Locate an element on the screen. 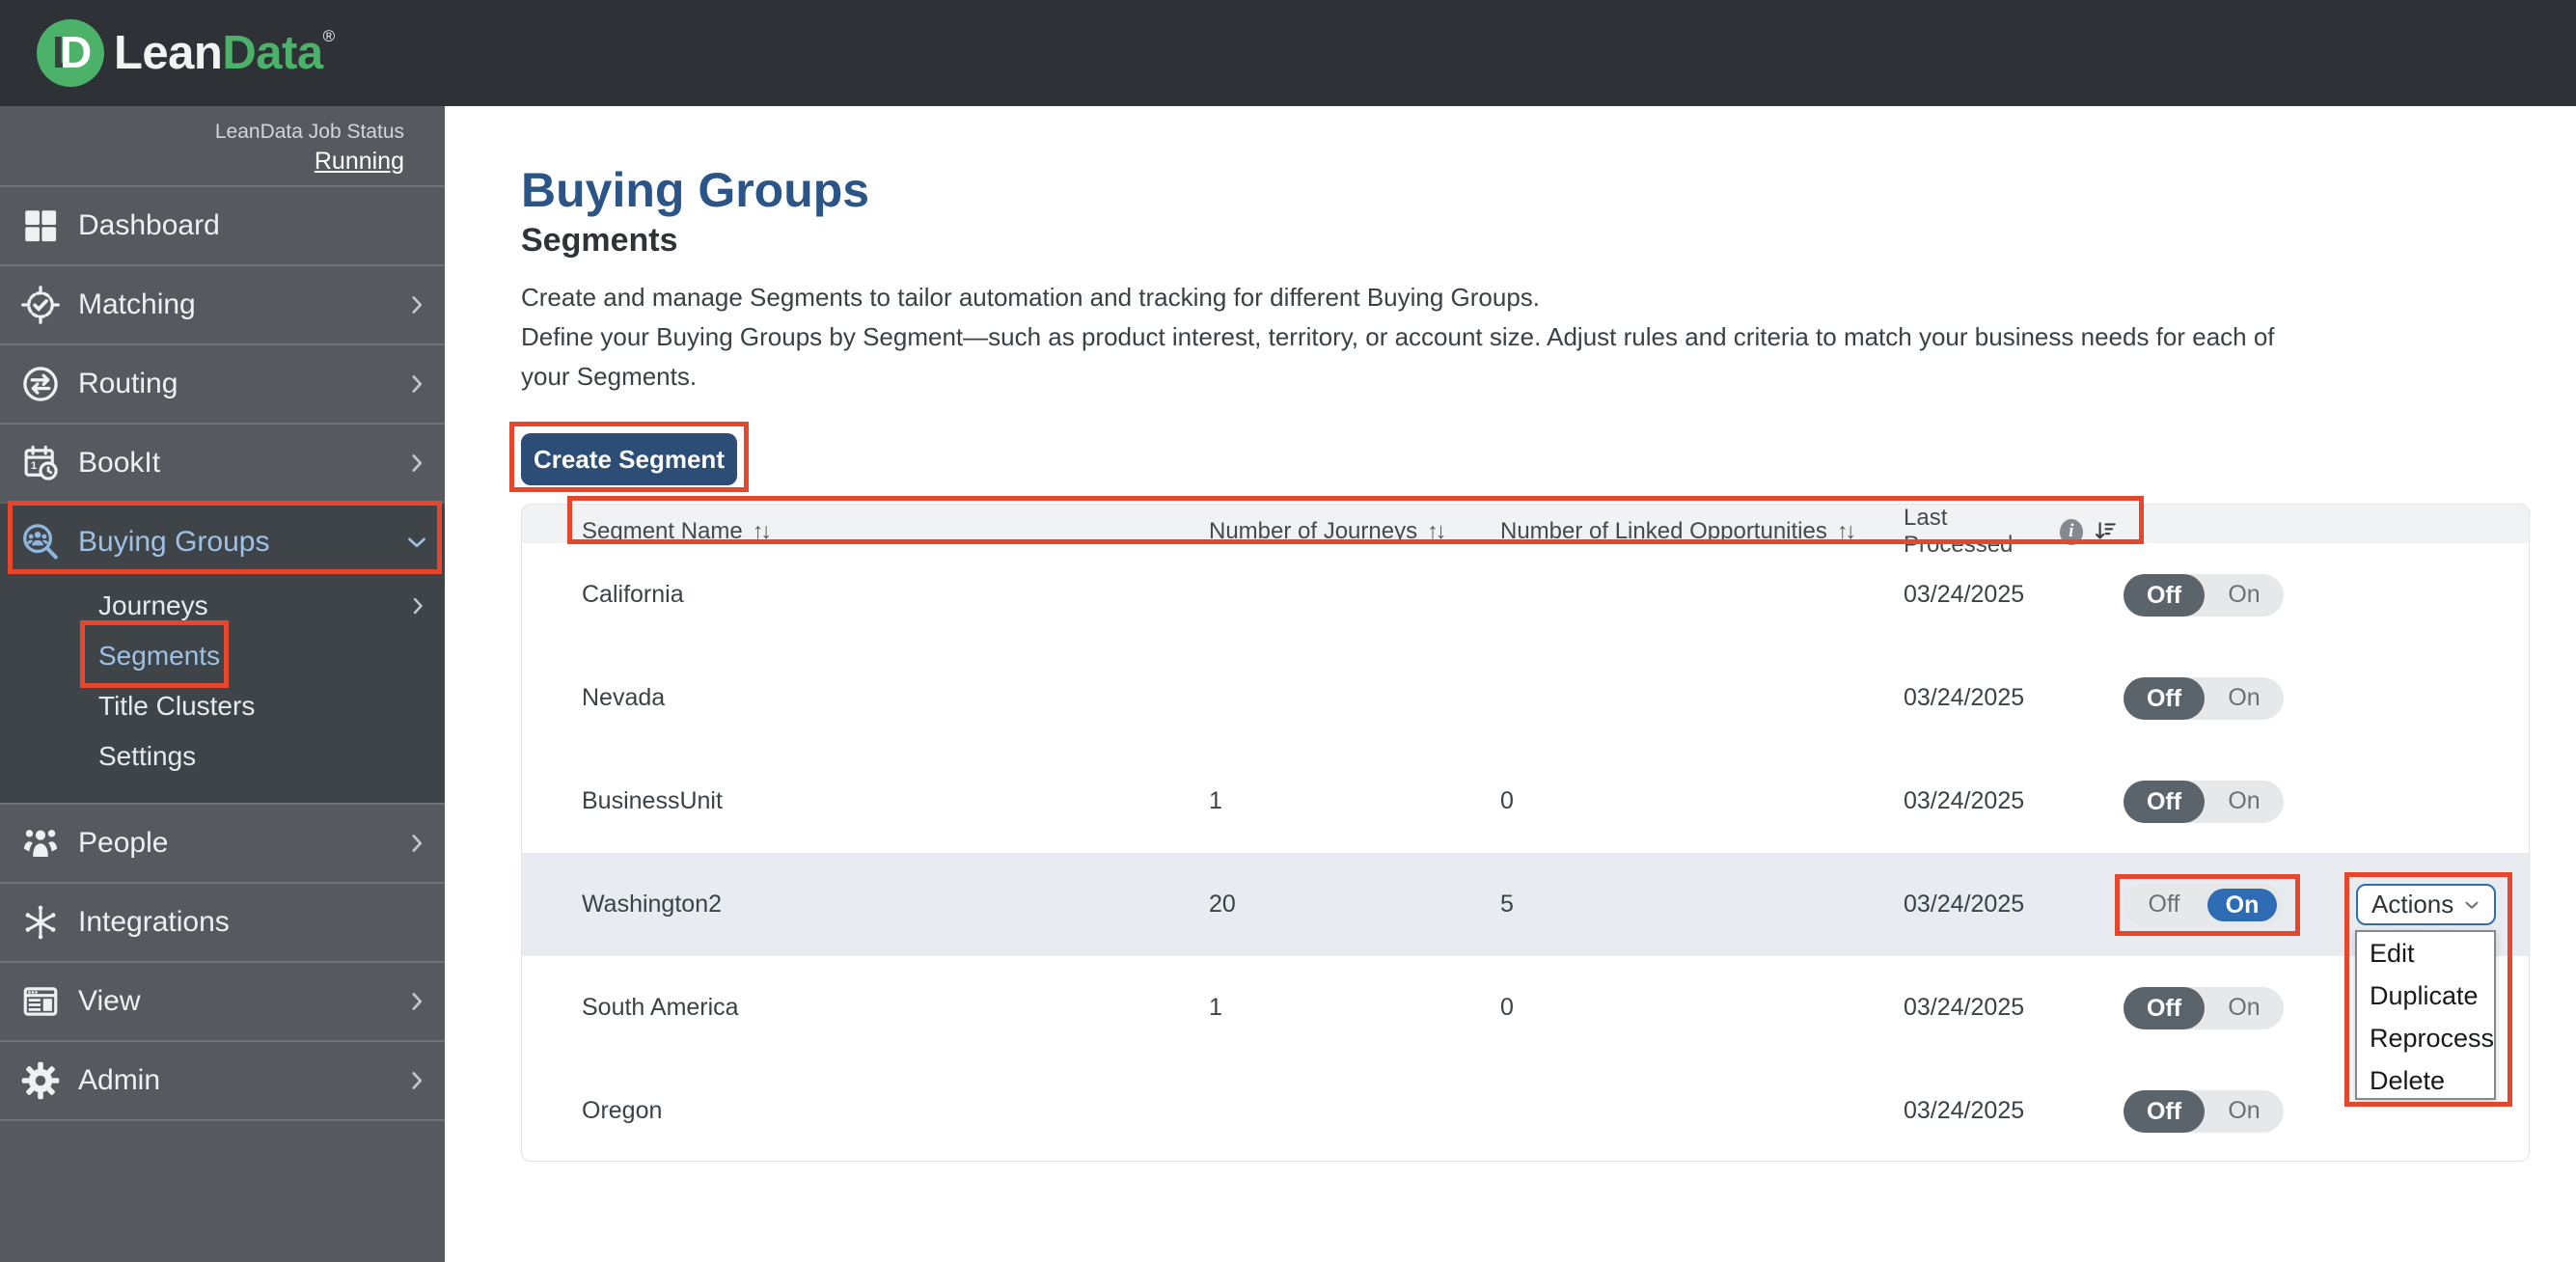 The width and height of the screenshot is (2576, 1262). segment-name-cell: BusinessUnit is located at coordinates (652, 800).